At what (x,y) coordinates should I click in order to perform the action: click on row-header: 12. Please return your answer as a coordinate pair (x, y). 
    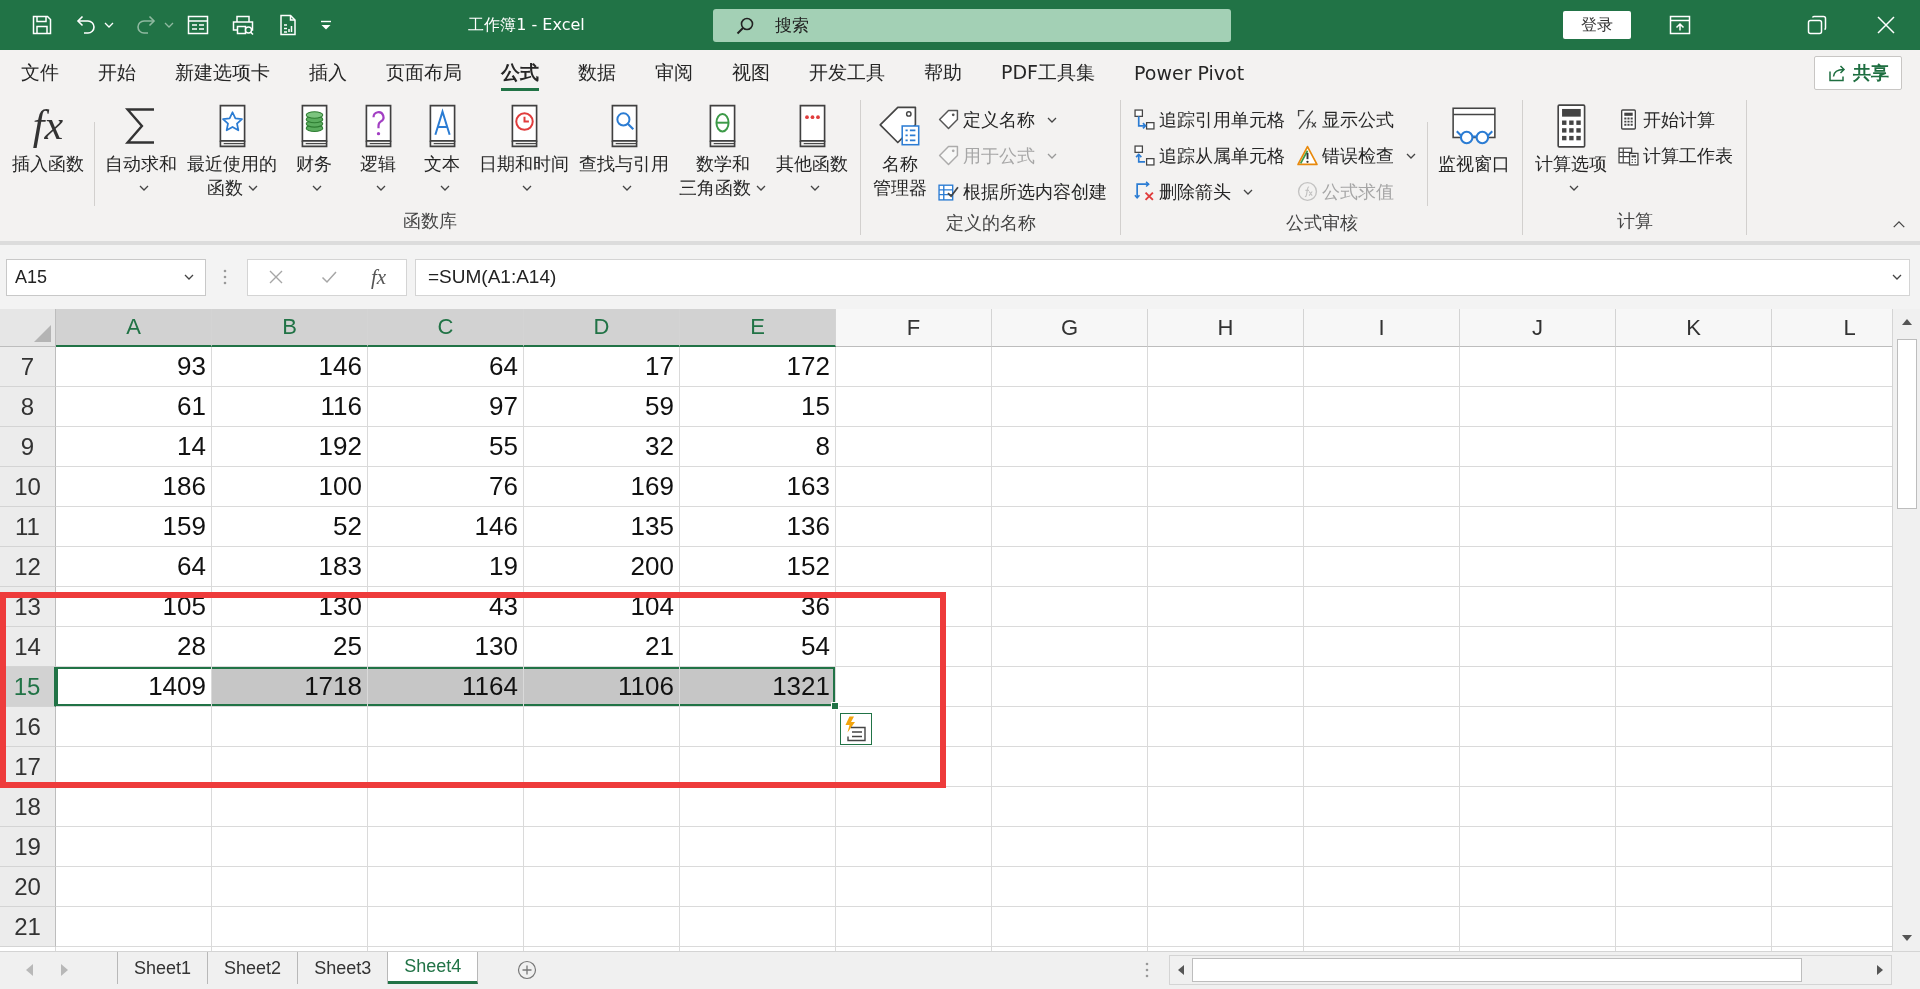
    Looking at the image, I should click on (28, 567).